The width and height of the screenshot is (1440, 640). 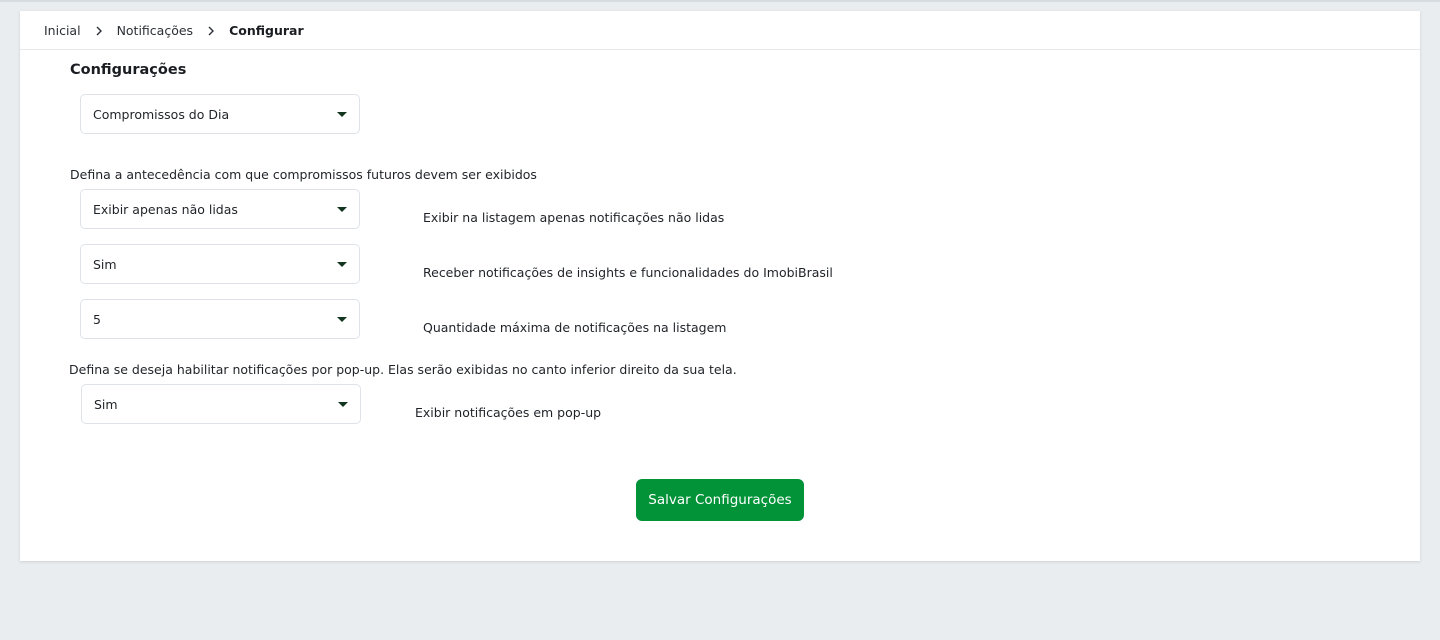 What do you see at coordinates (105, 264) in the screenshot?
I see `insights-select-value: Sim` at bounding box center [105, 264].